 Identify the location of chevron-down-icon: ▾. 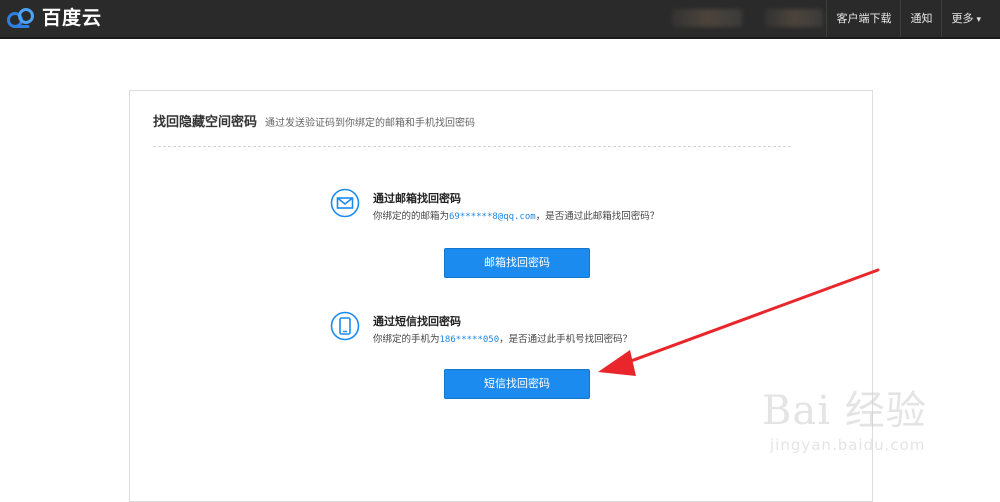
(978, 20).